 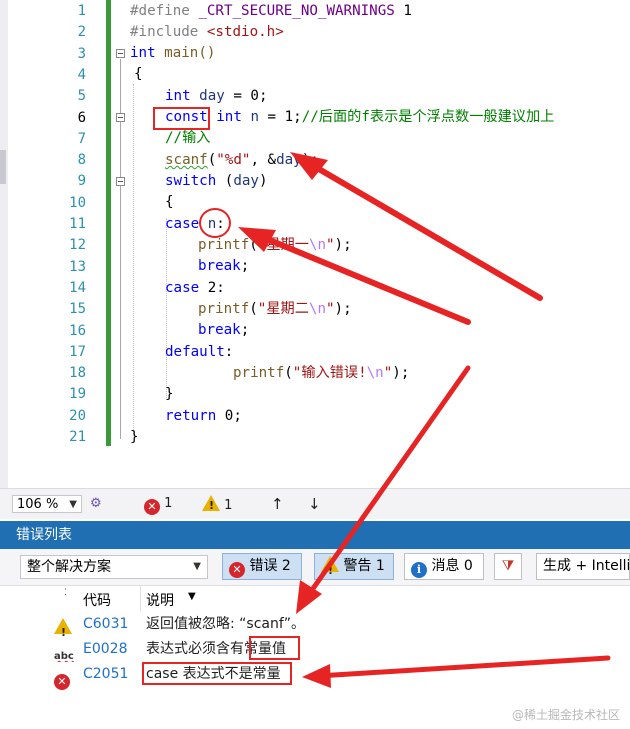 I want to click on error-row: C6031 返回值被忽略: “scanf”。, so click(x=315, y=628).